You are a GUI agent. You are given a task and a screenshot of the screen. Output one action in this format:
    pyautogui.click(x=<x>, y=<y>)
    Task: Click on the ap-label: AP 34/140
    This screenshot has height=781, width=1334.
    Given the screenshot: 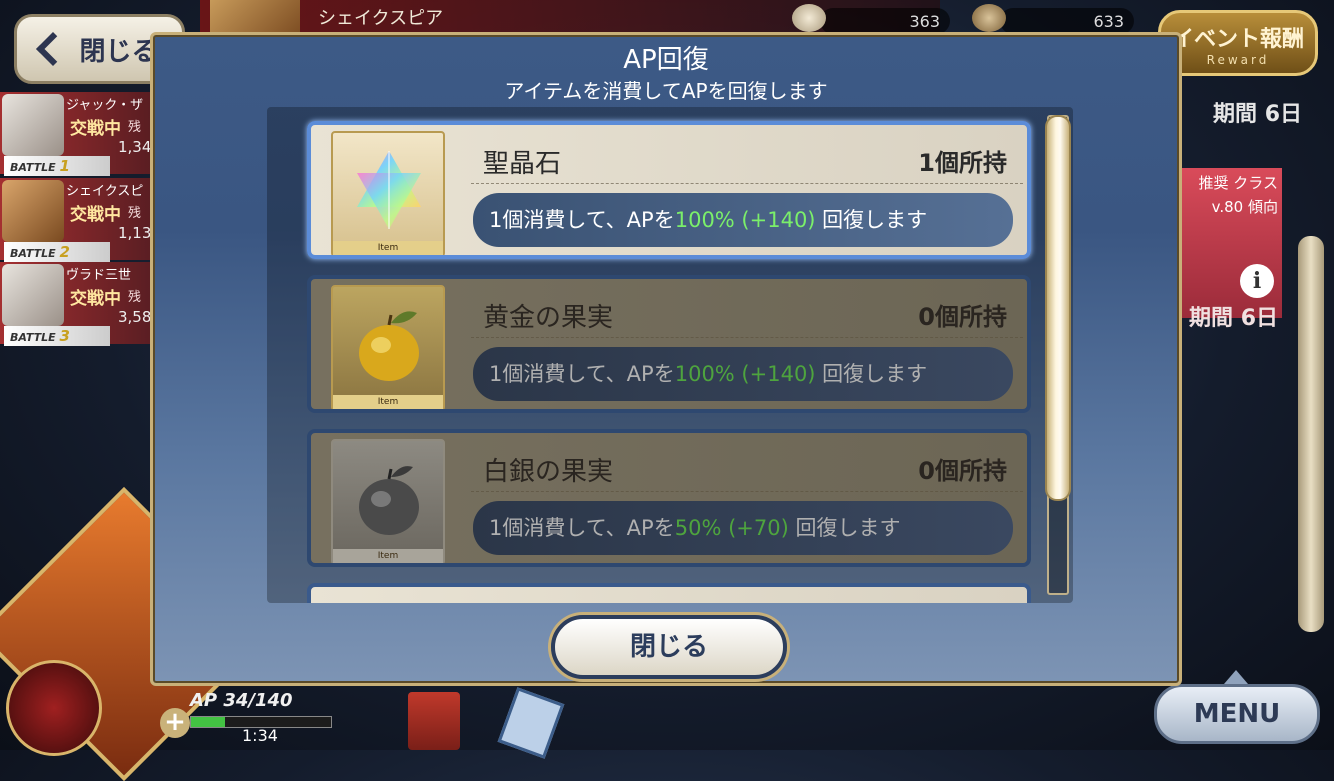 What is the action you would take?
    pyautogui.click(x=241, y=700)
    